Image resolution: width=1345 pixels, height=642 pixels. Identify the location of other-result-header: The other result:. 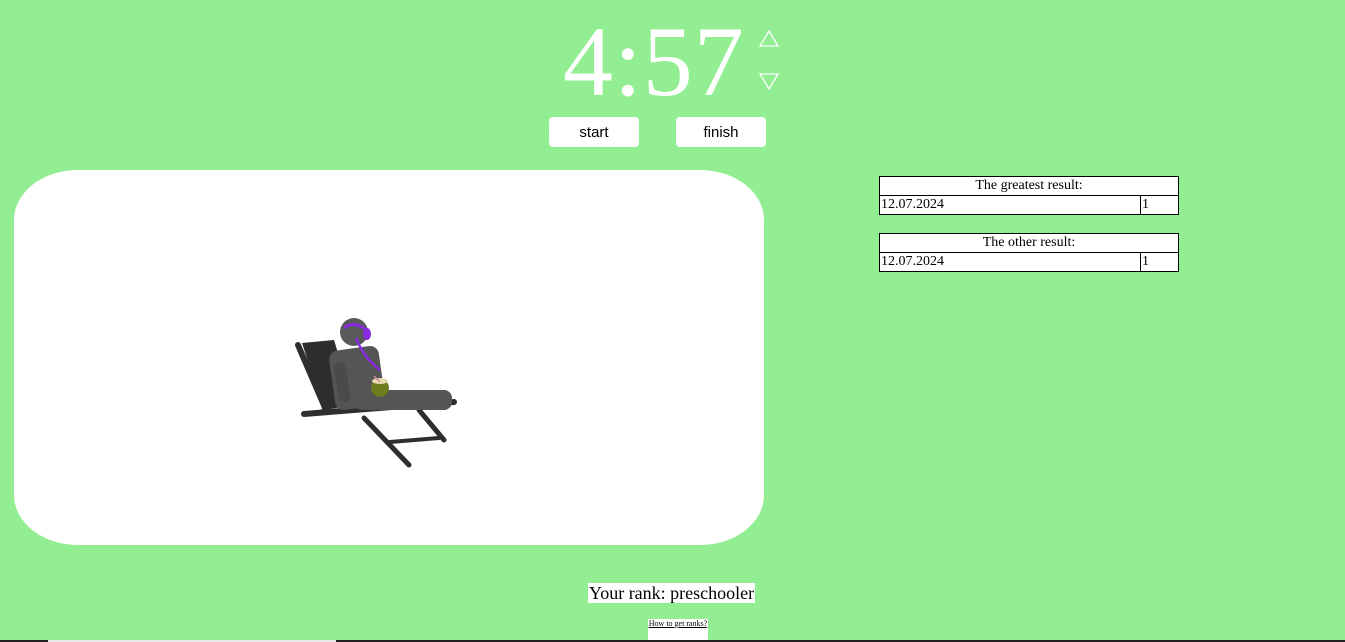
(1029, 243).